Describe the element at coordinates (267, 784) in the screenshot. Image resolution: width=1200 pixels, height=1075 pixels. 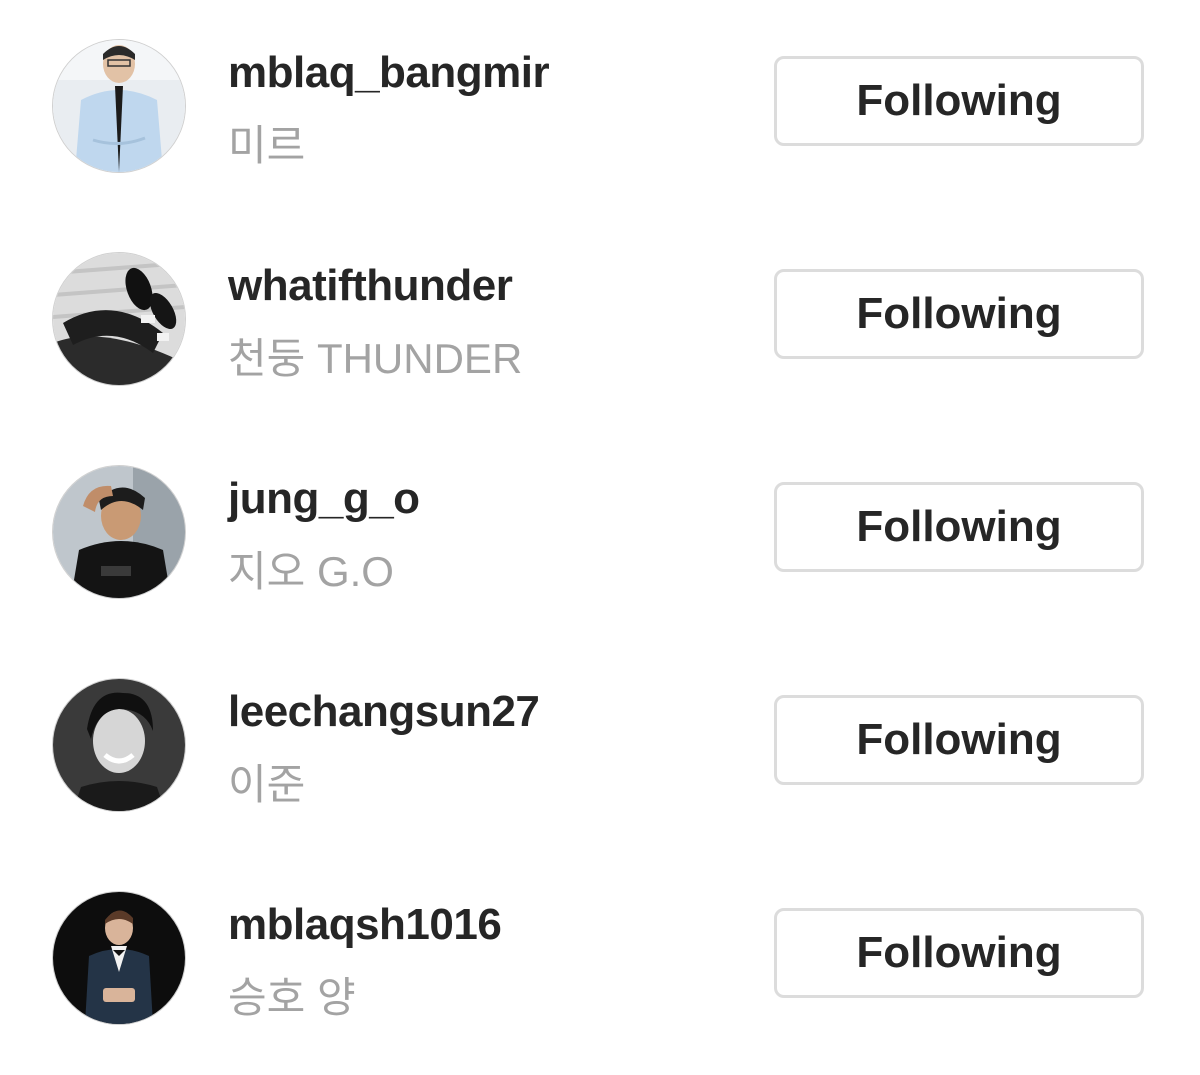
I see `full-name: 이준` at that location.